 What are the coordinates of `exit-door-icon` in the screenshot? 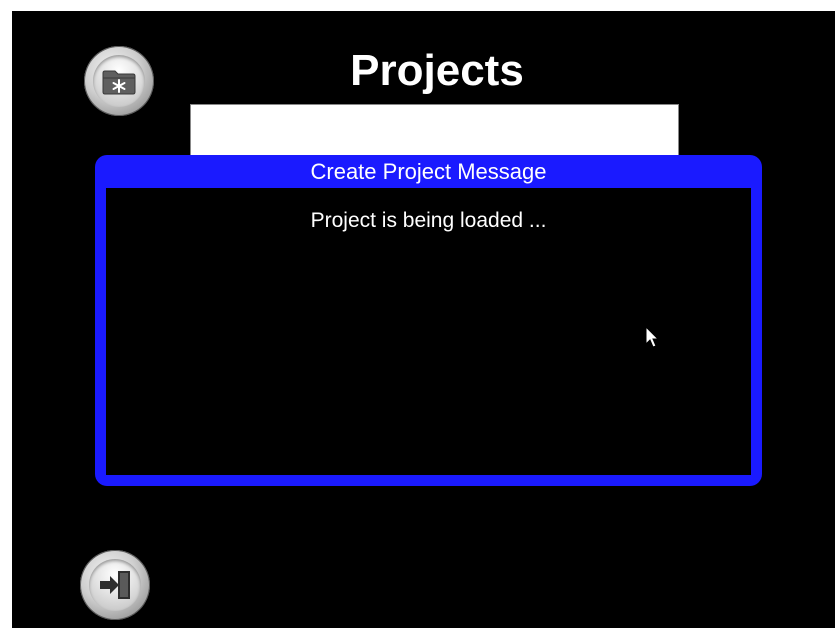 It's located at (115, 585).